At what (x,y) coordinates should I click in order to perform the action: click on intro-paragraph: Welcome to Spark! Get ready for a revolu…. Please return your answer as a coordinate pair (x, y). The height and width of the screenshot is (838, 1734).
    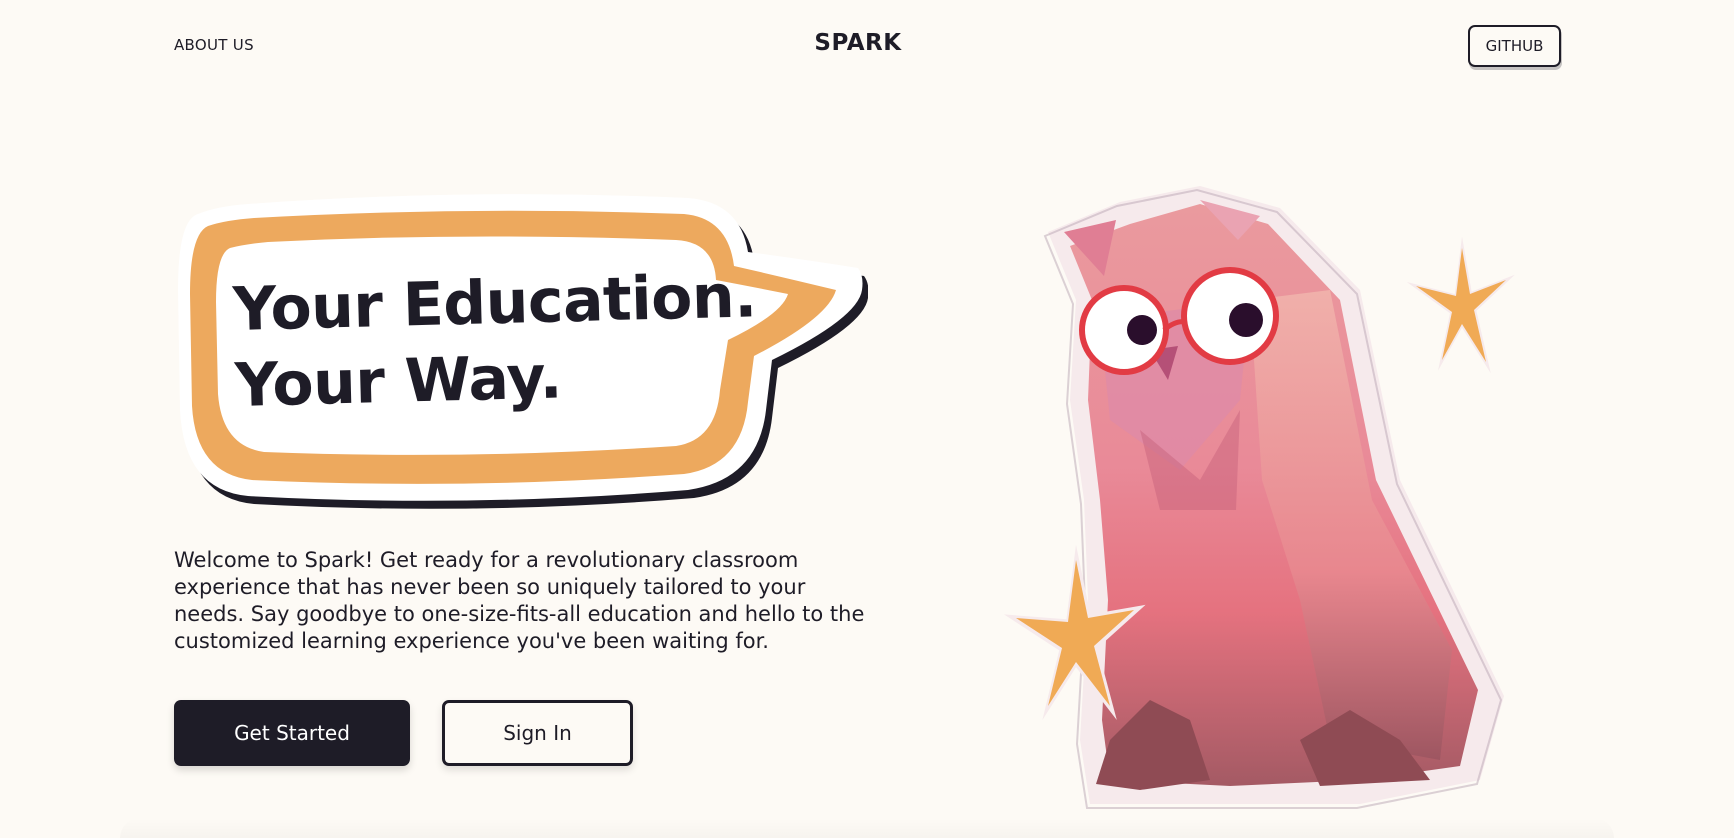
    Looking at the image, I should click on (519, 600).